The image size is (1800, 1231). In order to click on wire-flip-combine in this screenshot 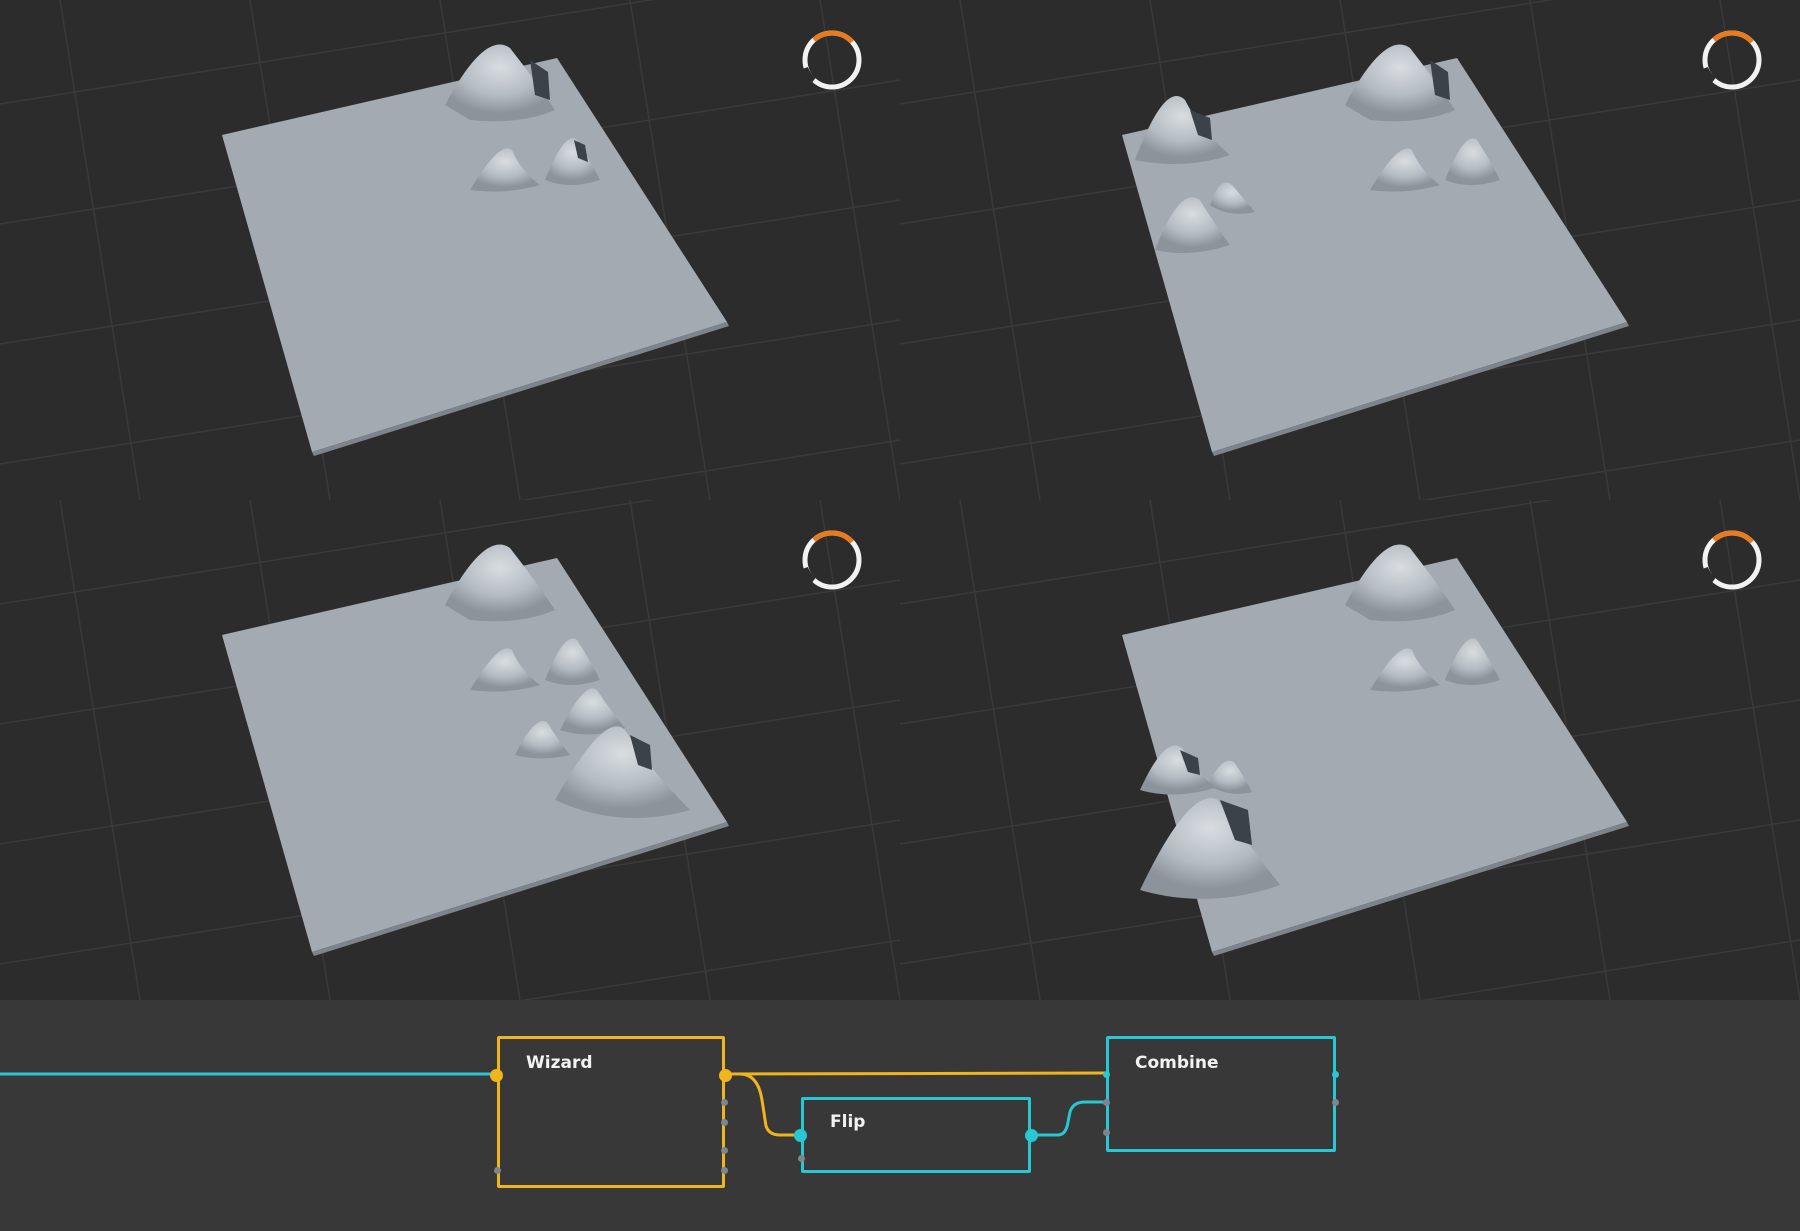, I will do `click(1070, 1118)`.